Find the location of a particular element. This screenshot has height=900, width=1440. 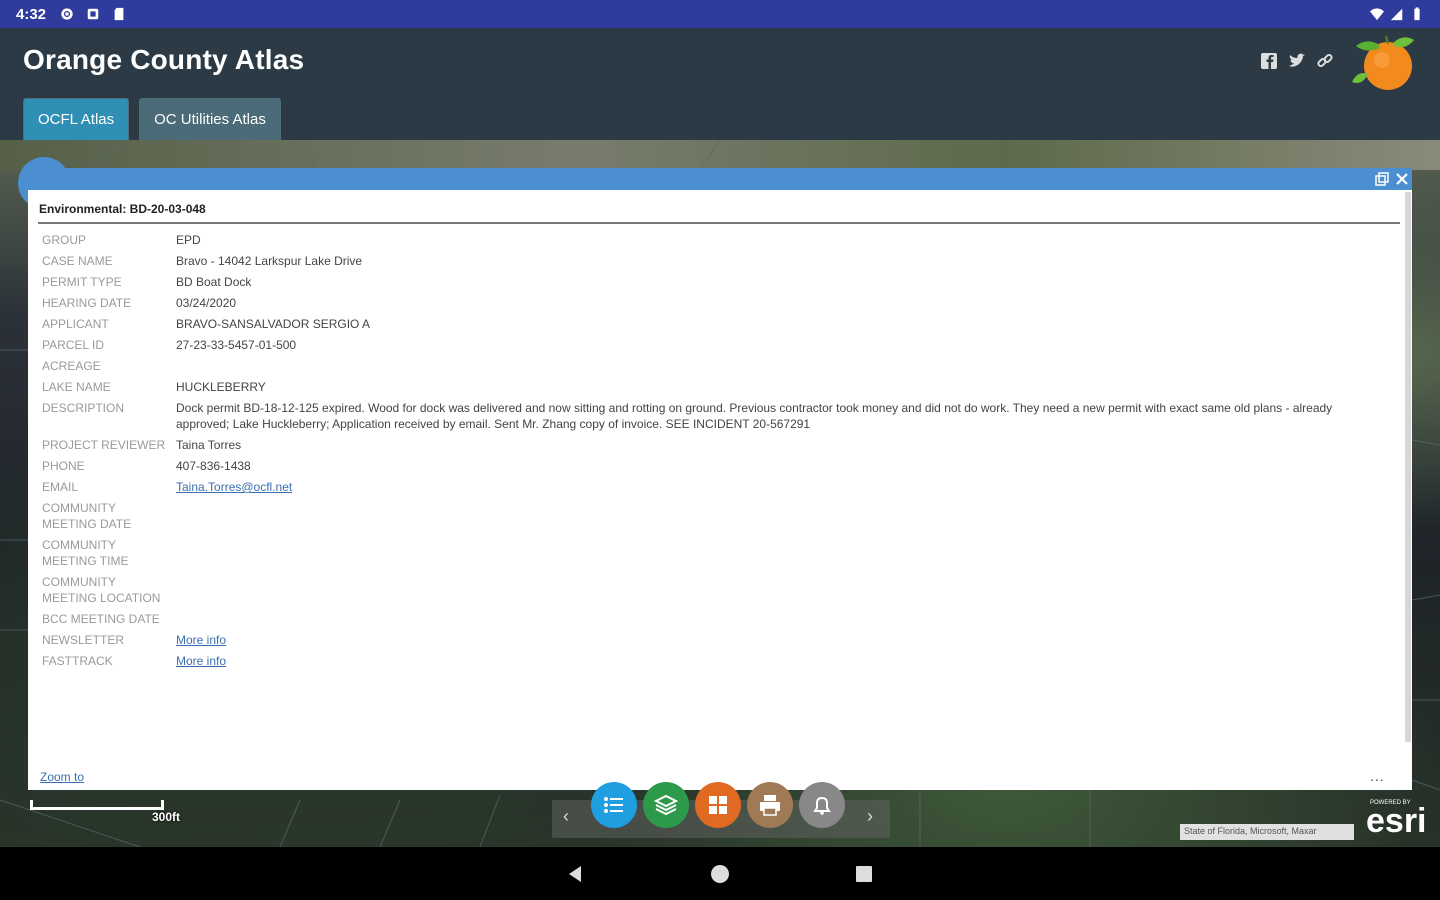

attr-label: CASE NAME is located at coordinates (77, 261).